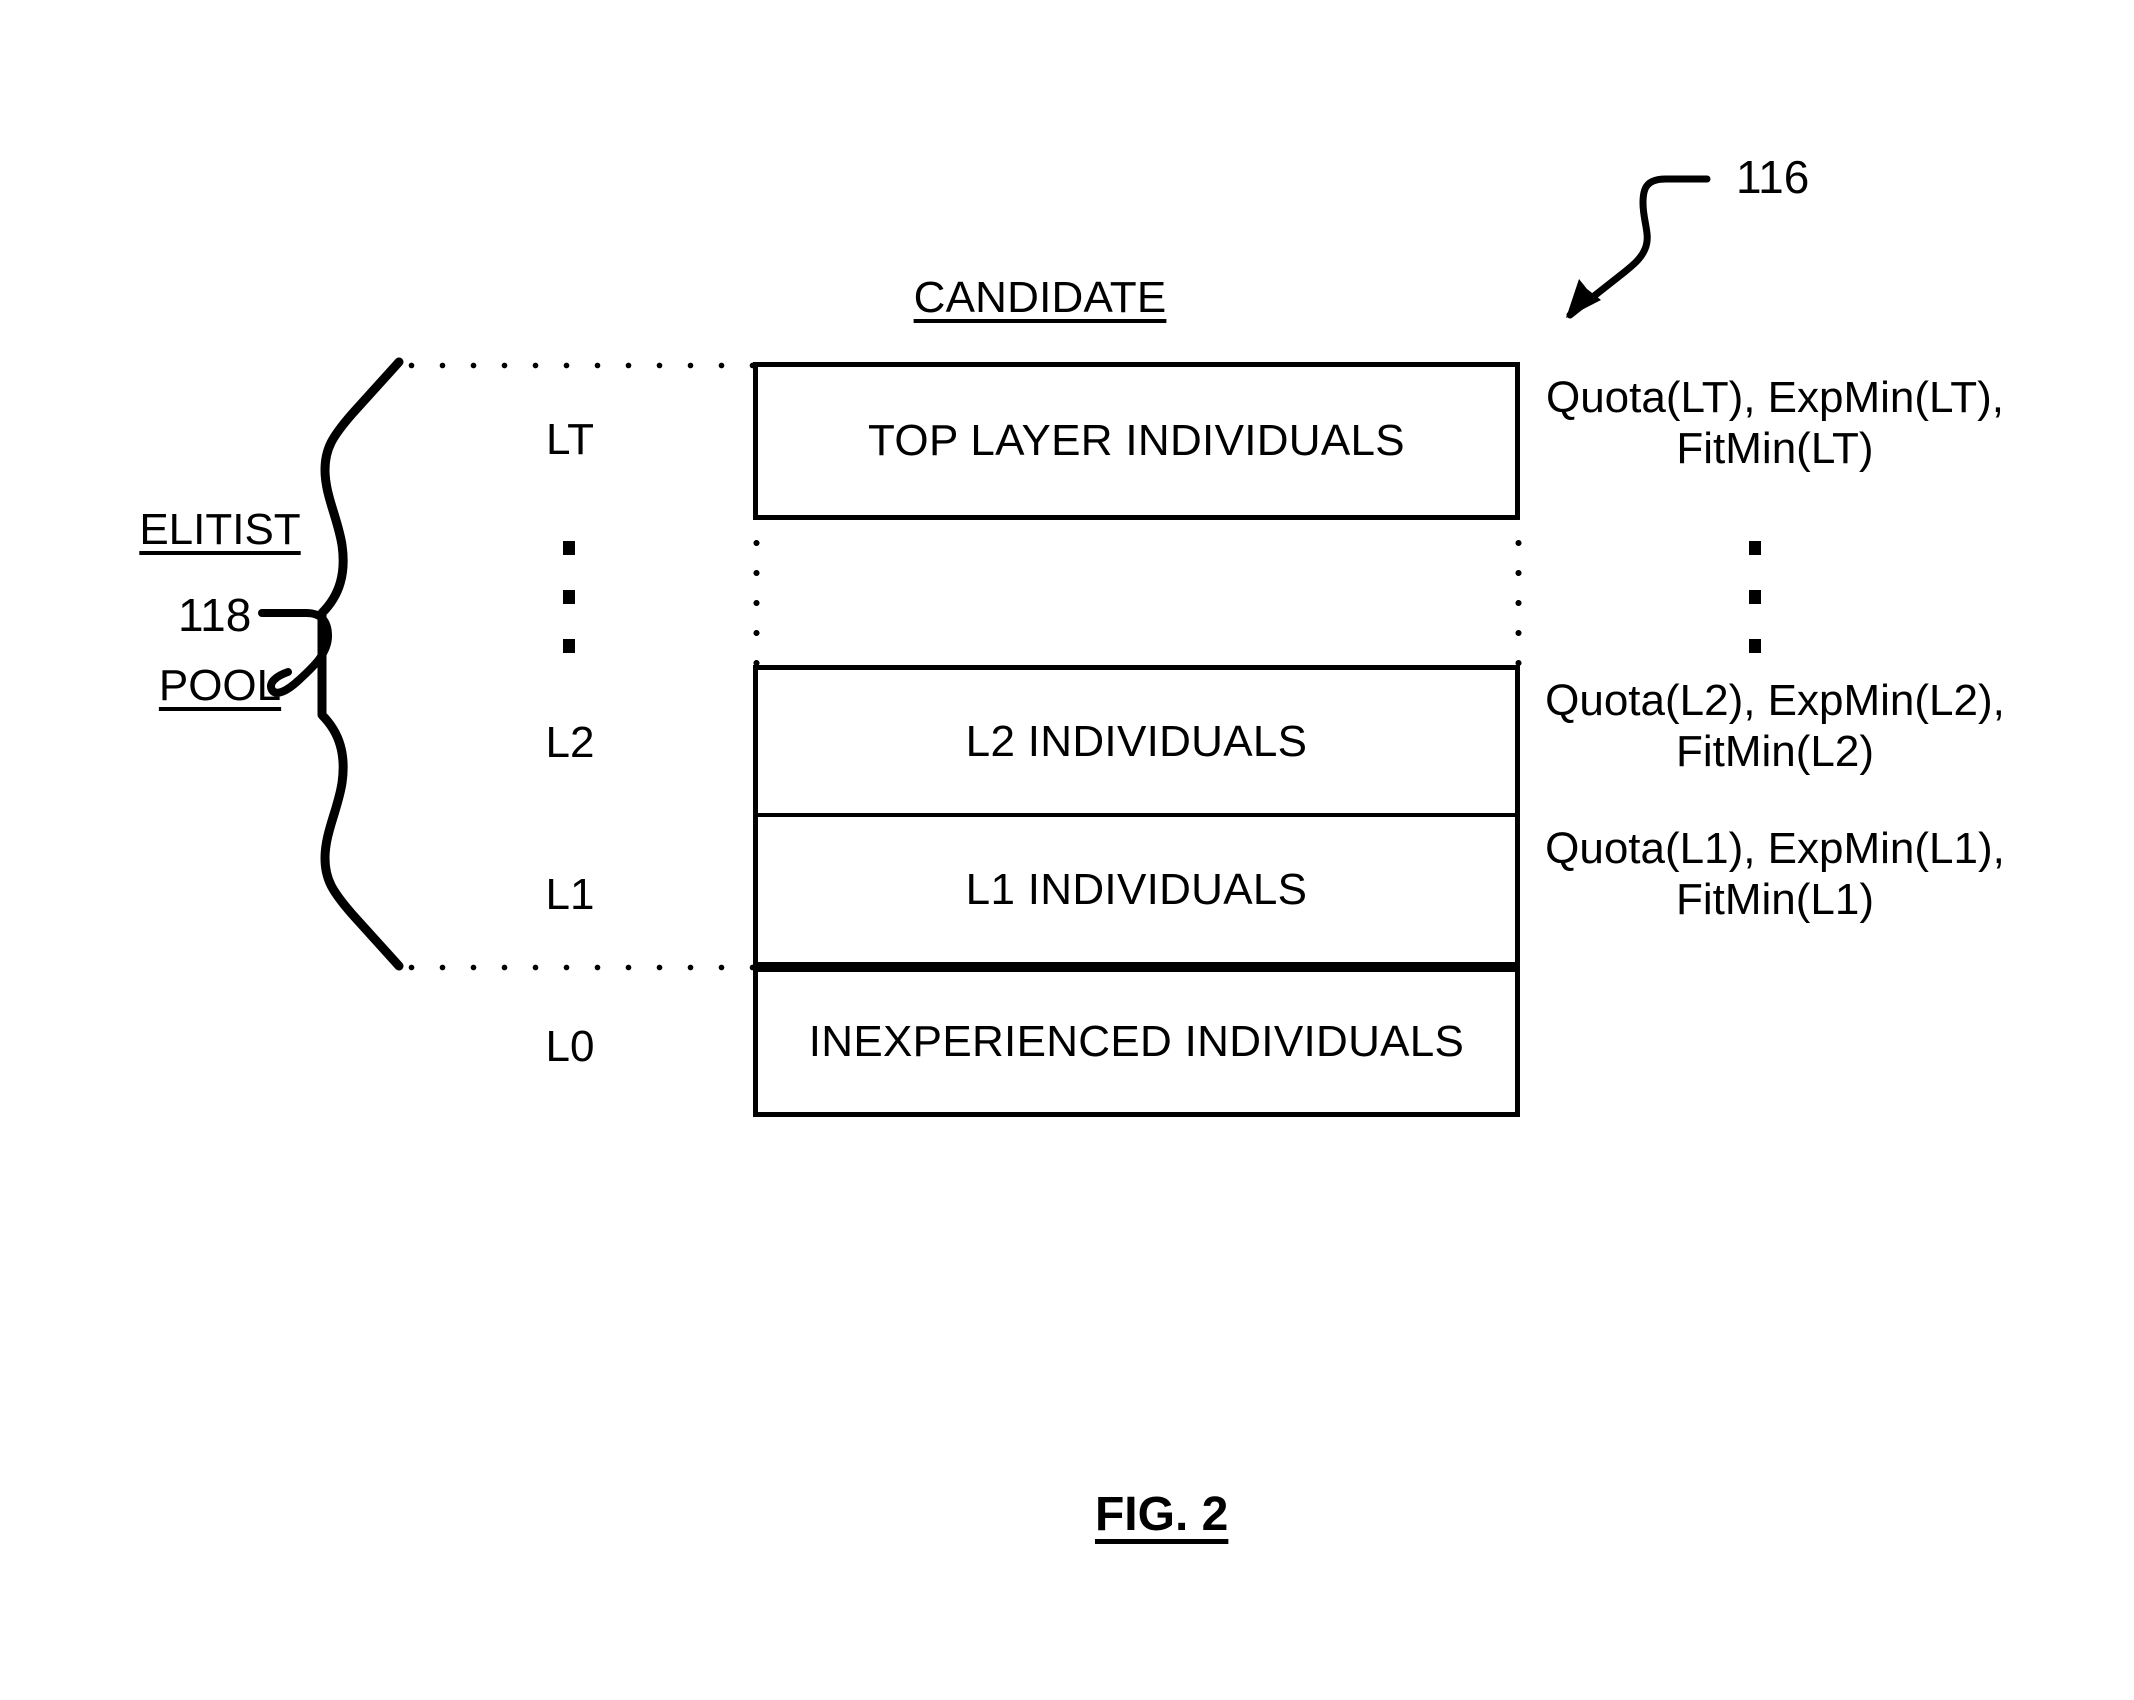 This screenshot has height=1700, width=2134. I want to click on layer-tag-l1: L1, so click(570, 894).